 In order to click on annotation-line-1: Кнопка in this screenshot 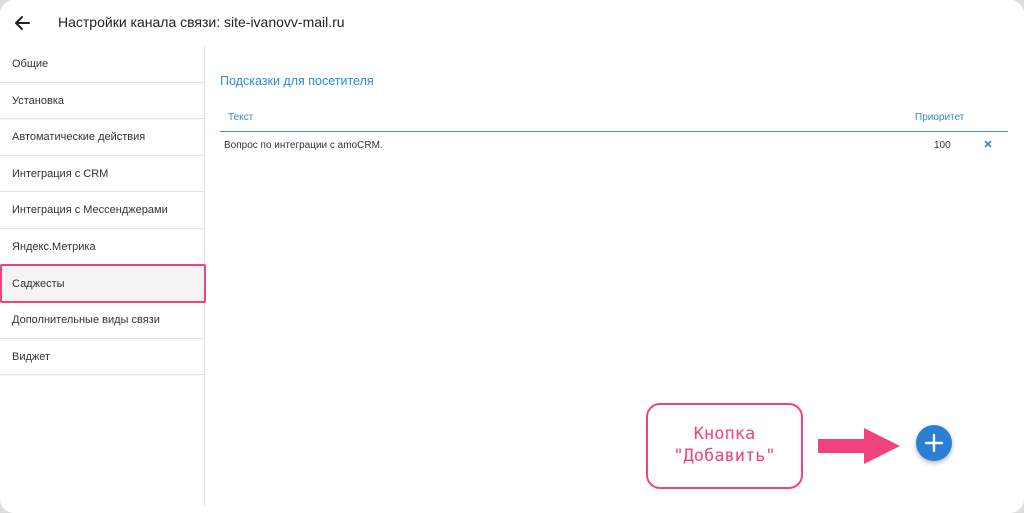, I will do `click(724, 434)`.